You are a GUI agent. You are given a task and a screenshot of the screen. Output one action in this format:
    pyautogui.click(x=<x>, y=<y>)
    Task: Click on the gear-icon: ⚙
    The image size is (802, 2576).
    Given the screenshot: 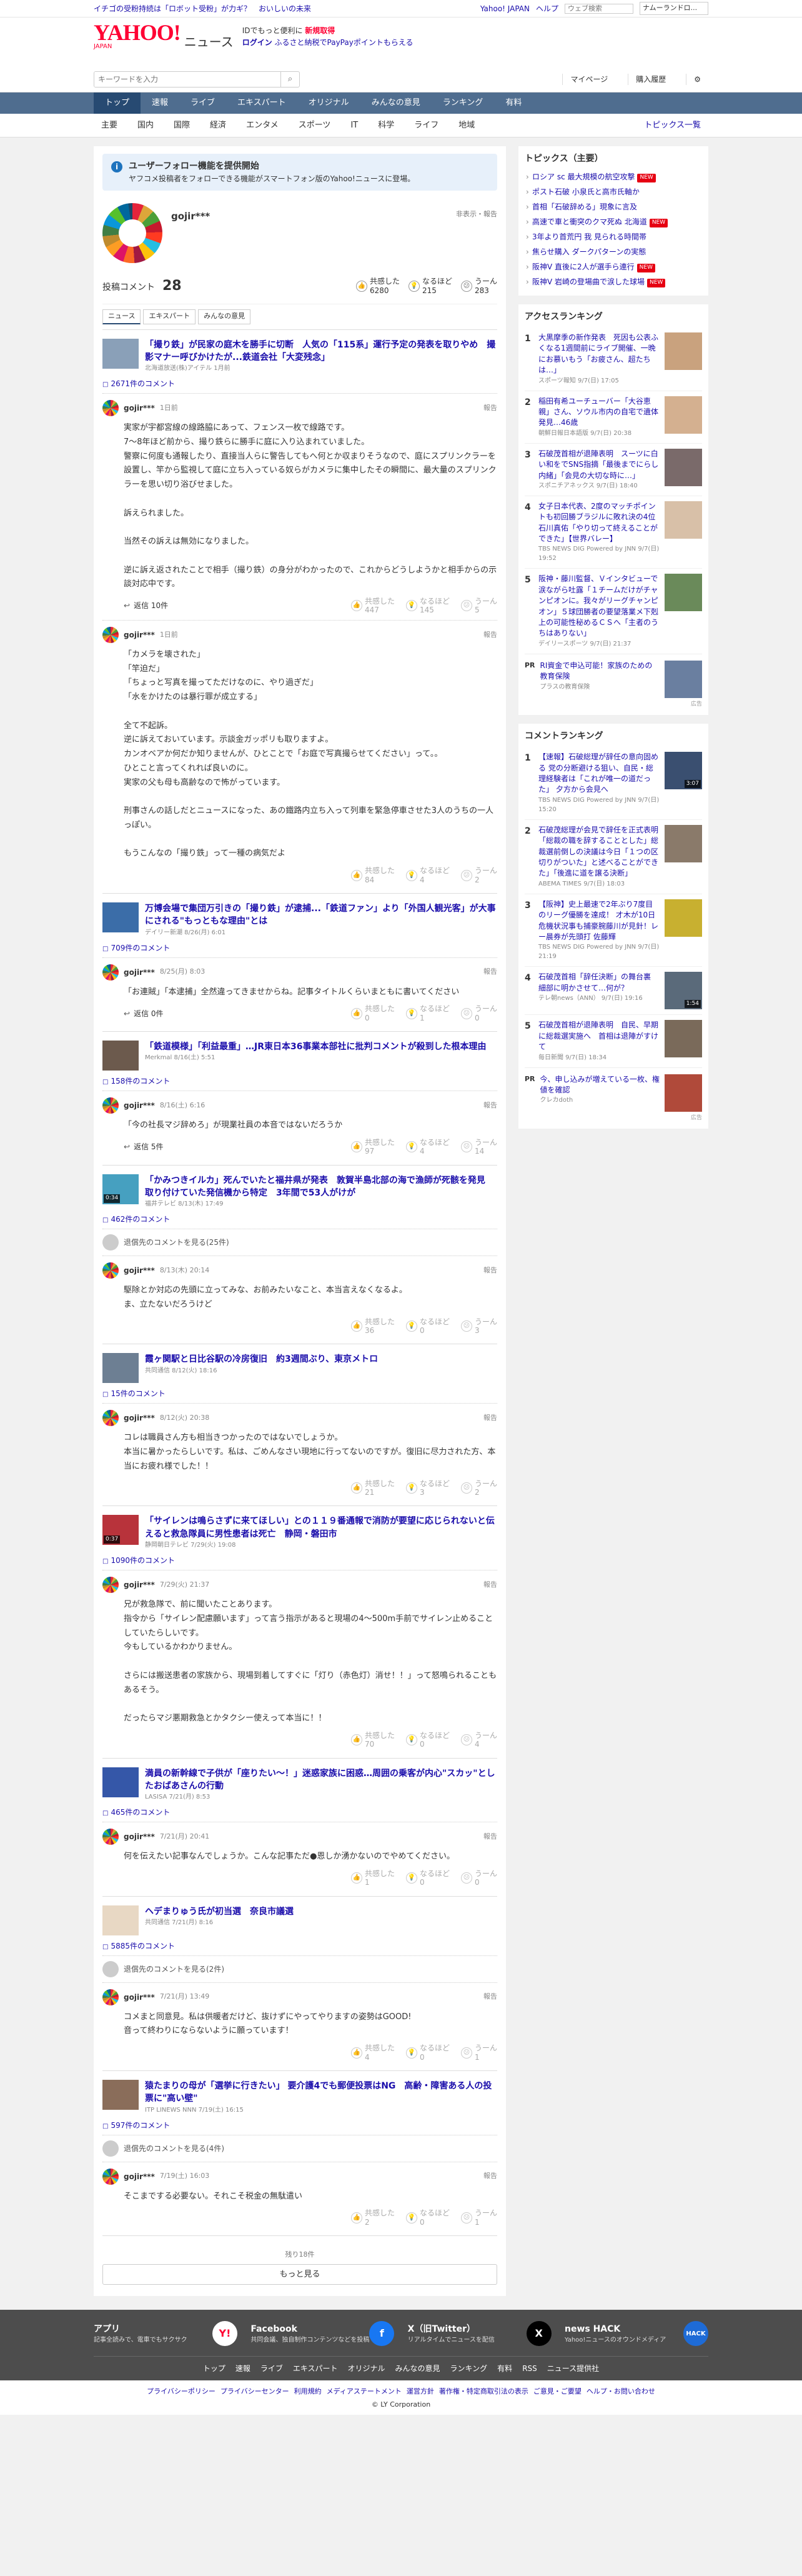 What is the action you would take?
    pyautogui.click(x=697, y=79)
    